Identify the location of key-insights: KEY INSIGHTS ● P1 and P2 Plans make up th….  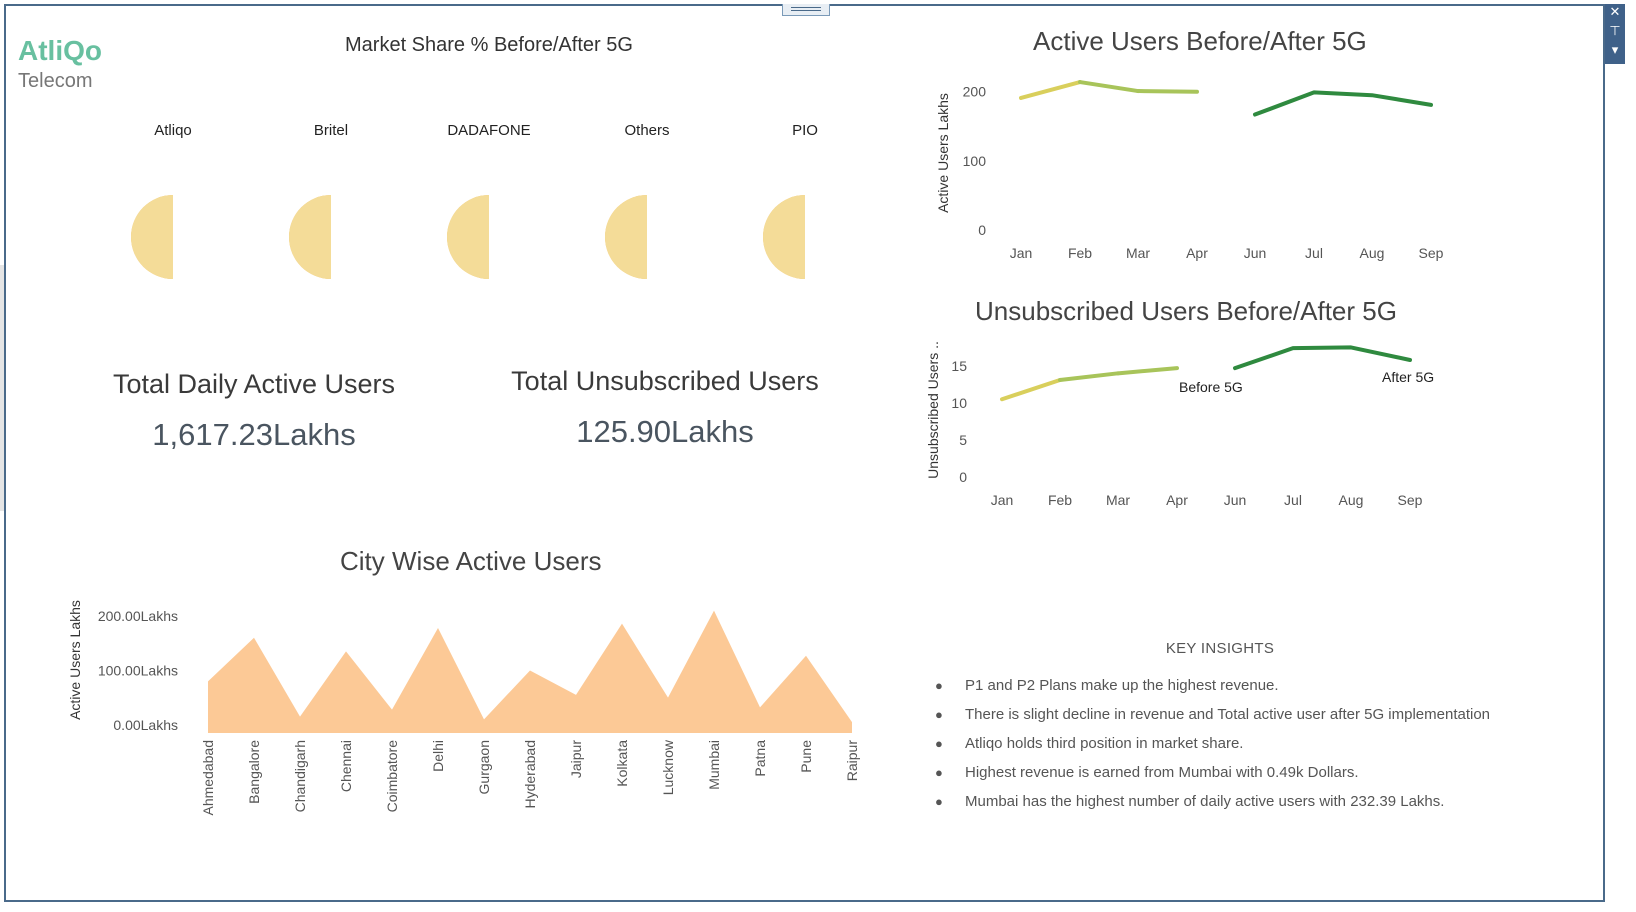
(1255, 728).